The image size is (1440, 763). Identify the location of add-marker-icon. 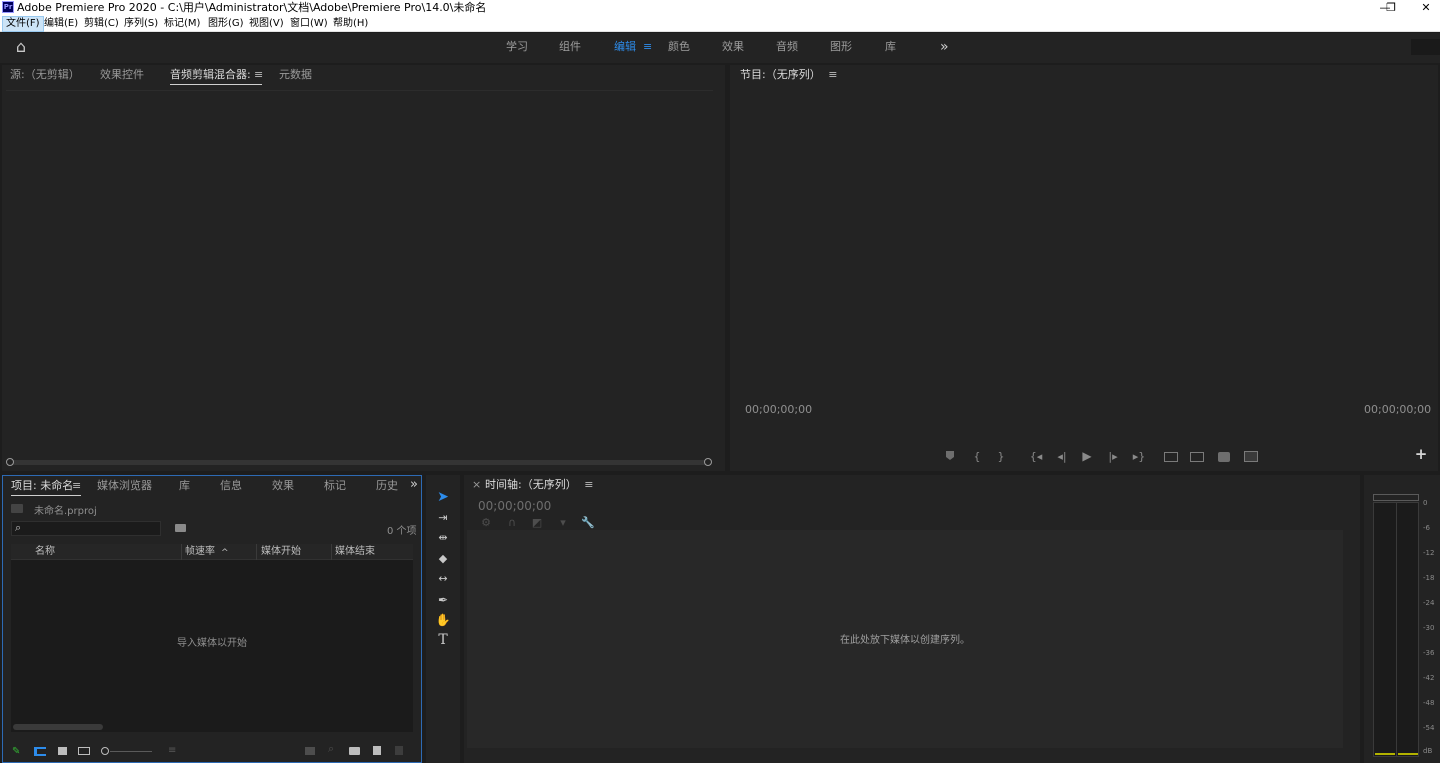
(950, 457).